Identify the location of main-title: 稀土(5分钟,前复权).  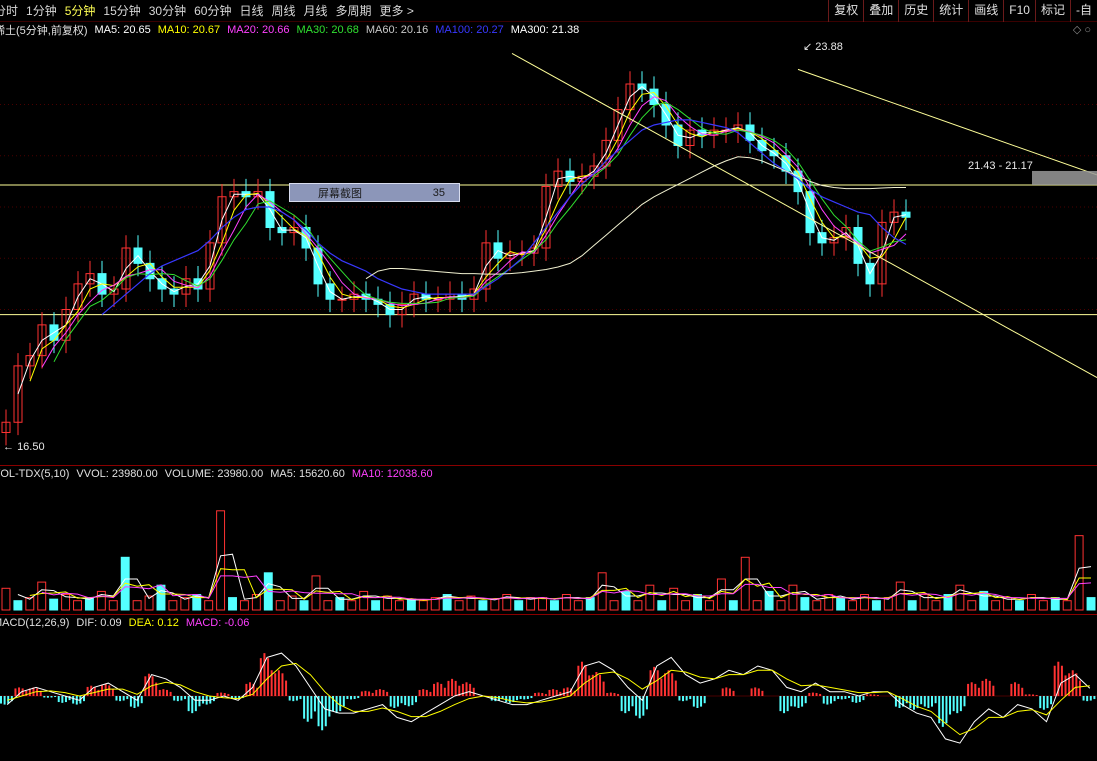
(44, 31).